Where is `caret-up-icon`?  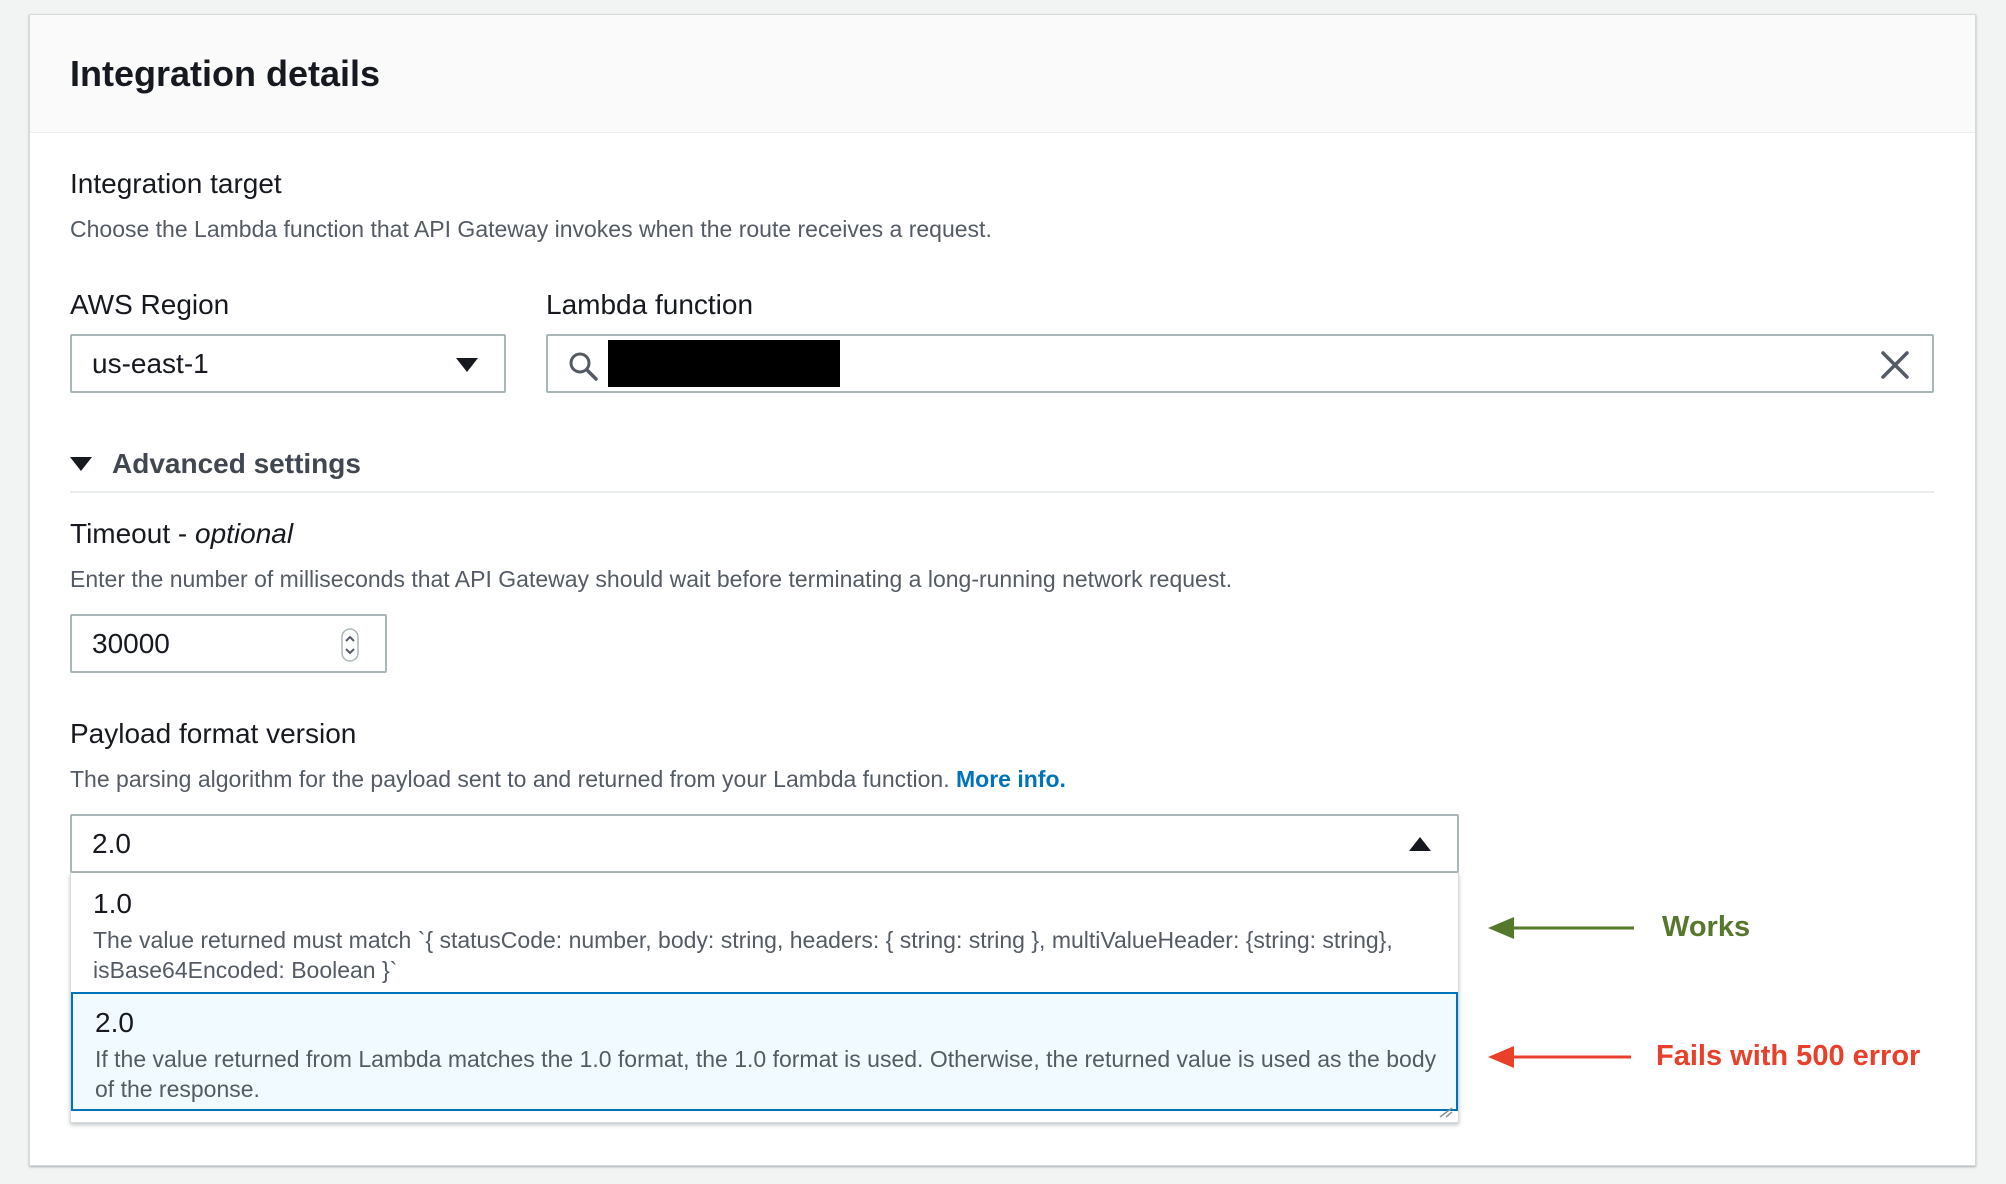
caret-up-icon is located at coordinates (1420, 844).